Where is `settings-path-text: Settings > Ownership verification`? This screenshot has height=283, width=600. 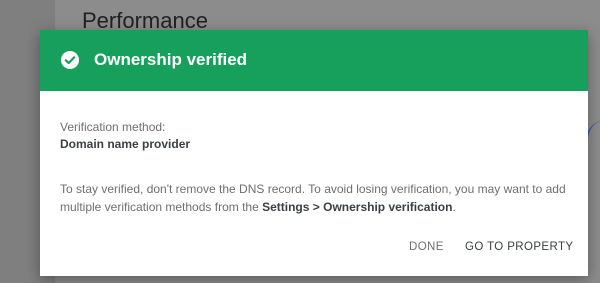
settings-path-text: Settings > Ownership verification is located at coordinates (357, 207).